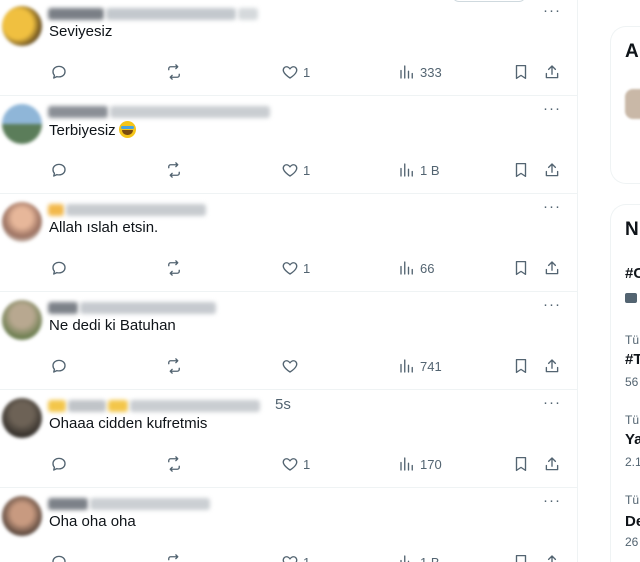 The image size is (640, 562). What do you see at coordinates (112, 325) in the screenshot?
I see `reply-text: Ne dedi ki Batuhan` at bounding box center [112, 325].